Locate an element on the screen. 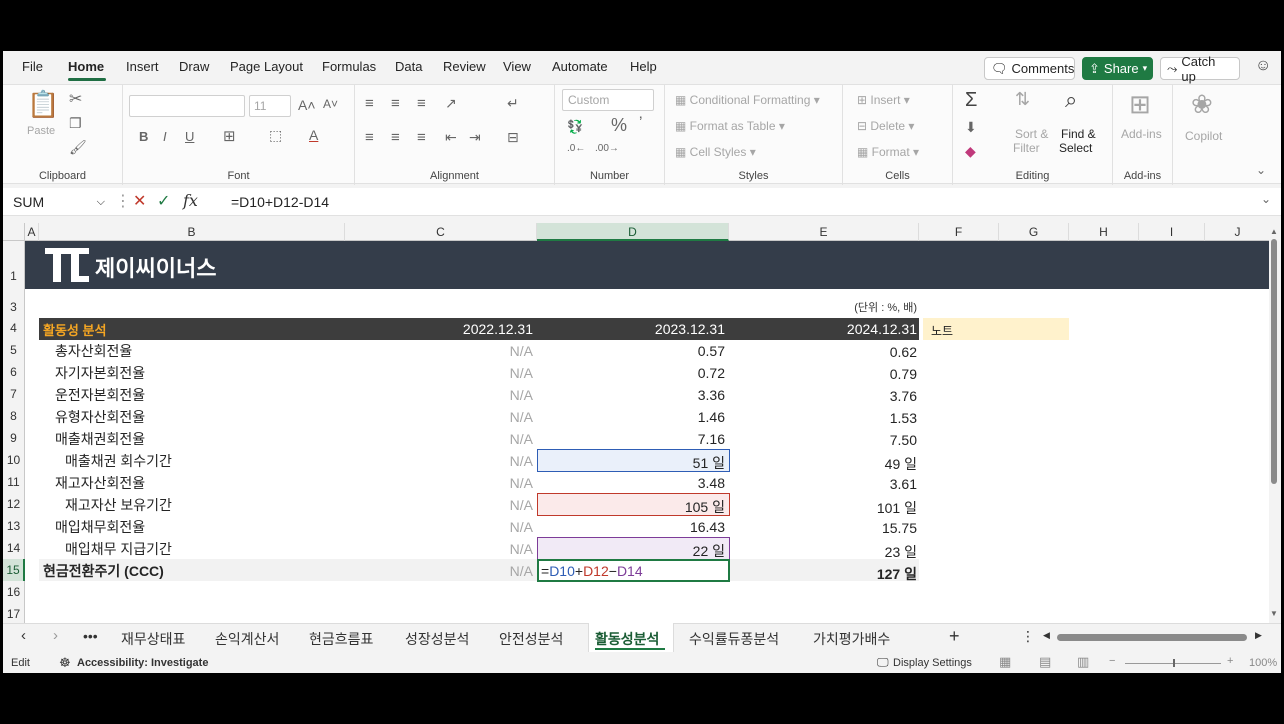 The image size is (1284, 724). display-settings: Display Settings is located at coordinates (932, 663).